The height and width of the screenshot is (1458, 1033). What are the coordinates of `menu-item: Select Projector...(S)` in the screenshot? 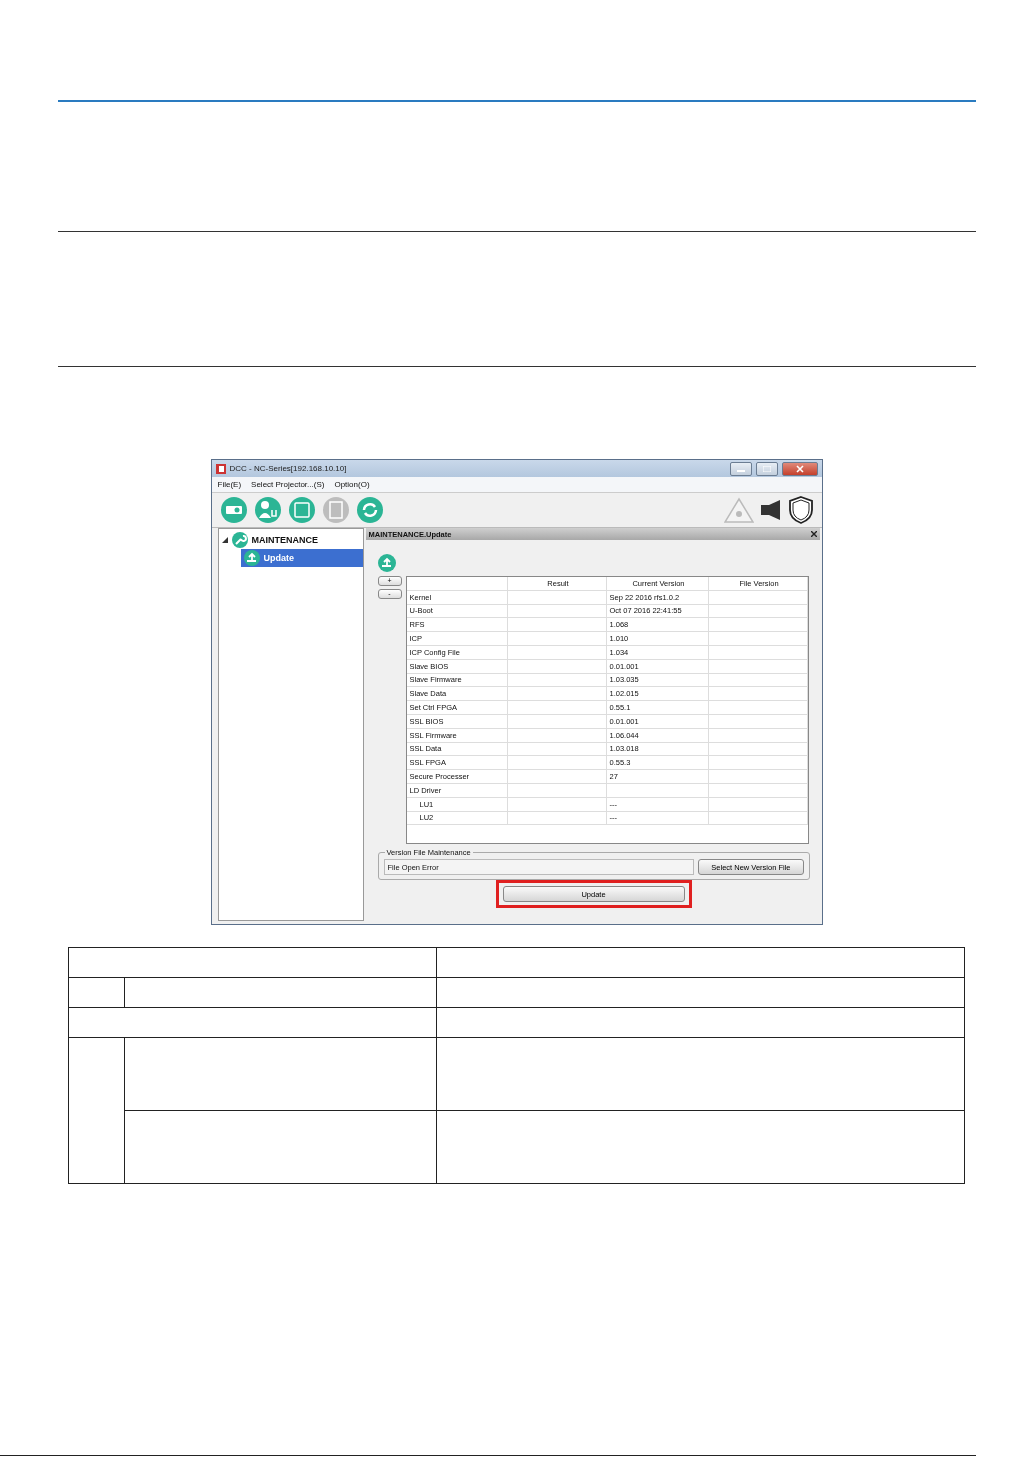 It's located at (288, 484).